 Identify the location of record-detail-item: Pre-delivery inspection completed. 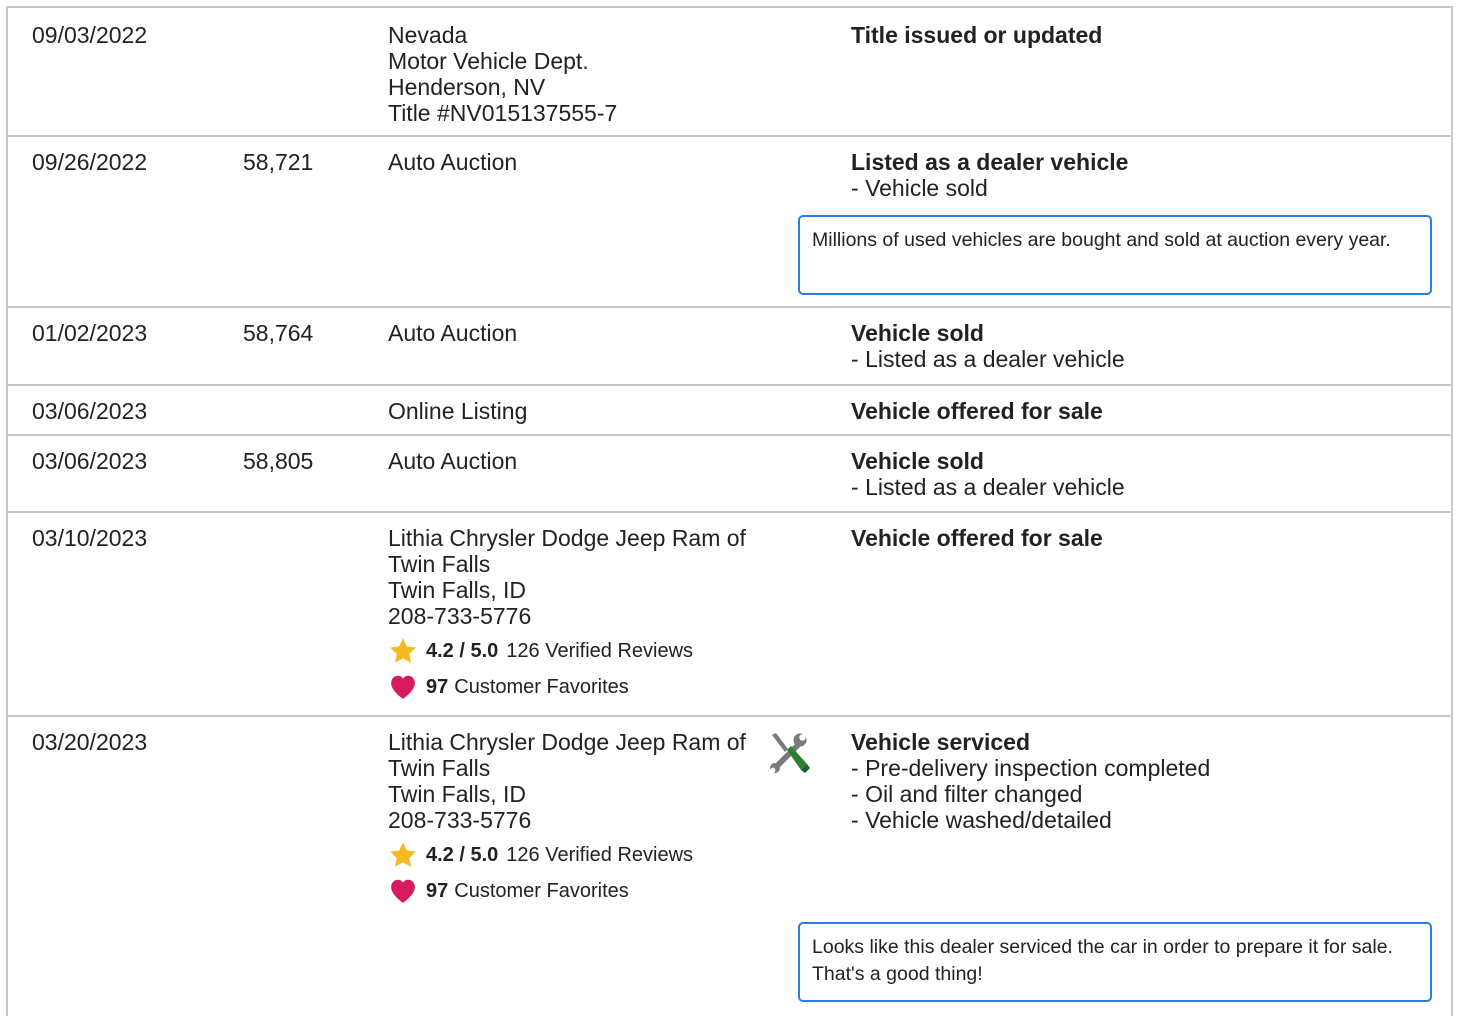
(1146, 768).